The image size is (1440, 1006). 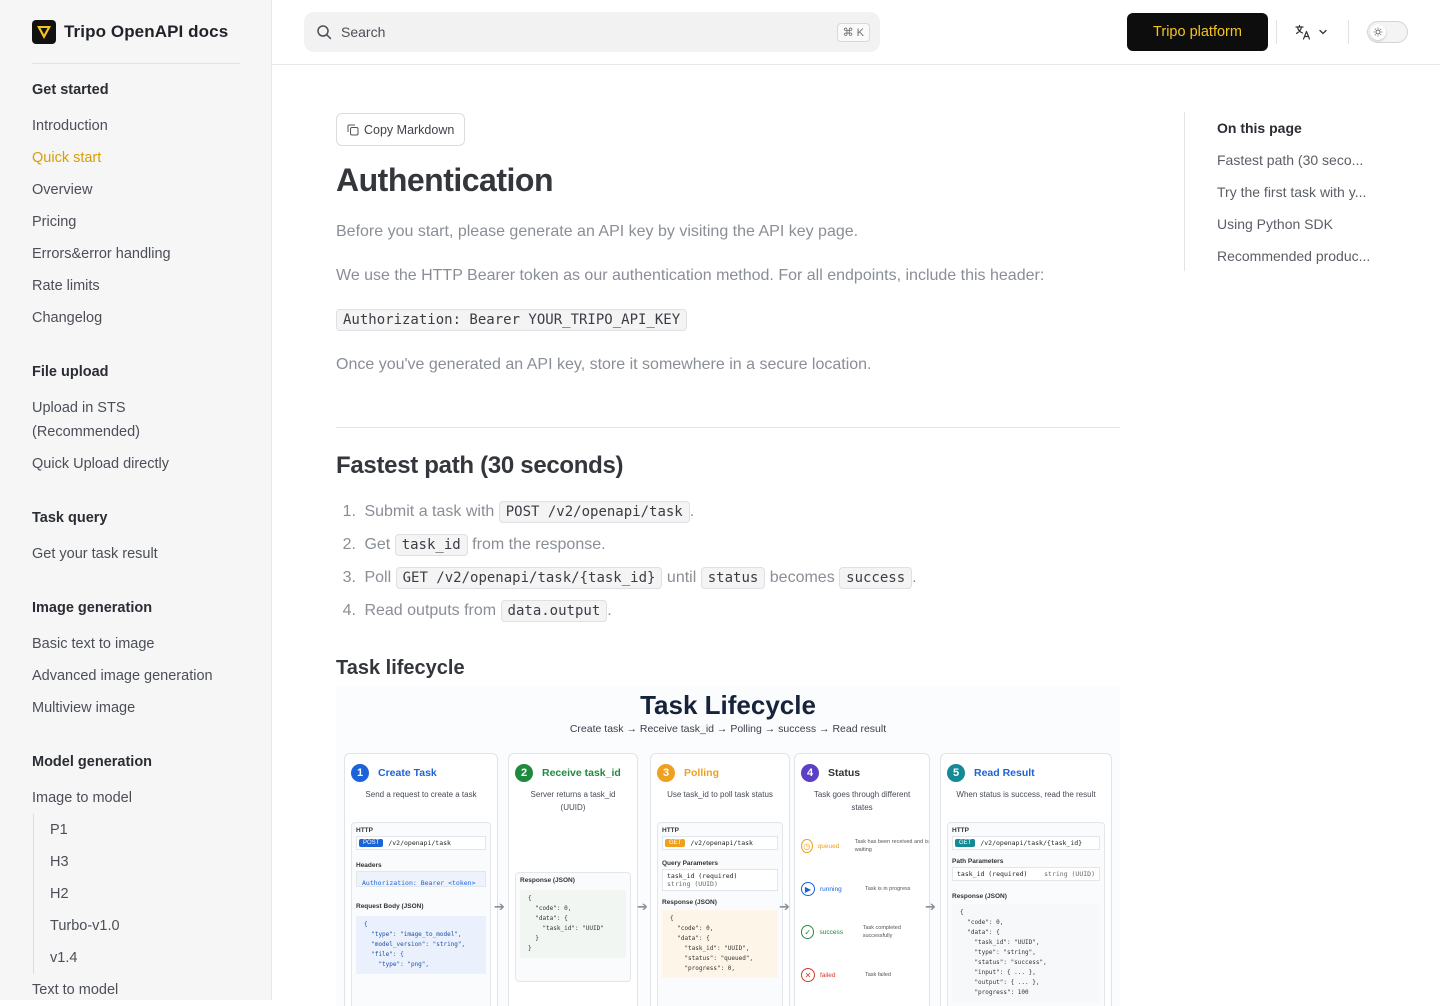 I want to click on method-badge: POST, so click(x=371, y=843).